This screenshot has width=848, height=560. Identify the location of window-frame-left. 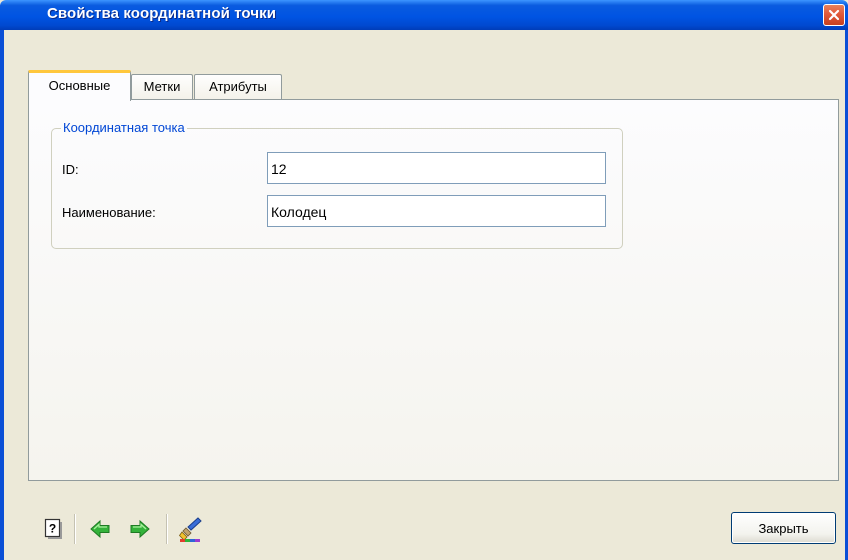
(2, 295).